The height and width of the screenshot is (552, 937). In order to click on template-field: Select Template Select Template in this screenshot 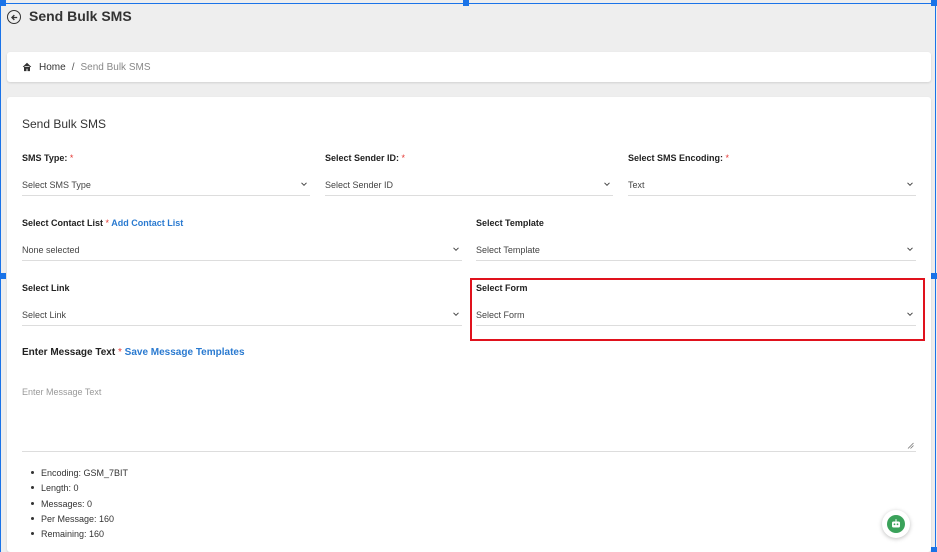, I will do `click(696, 240)`.